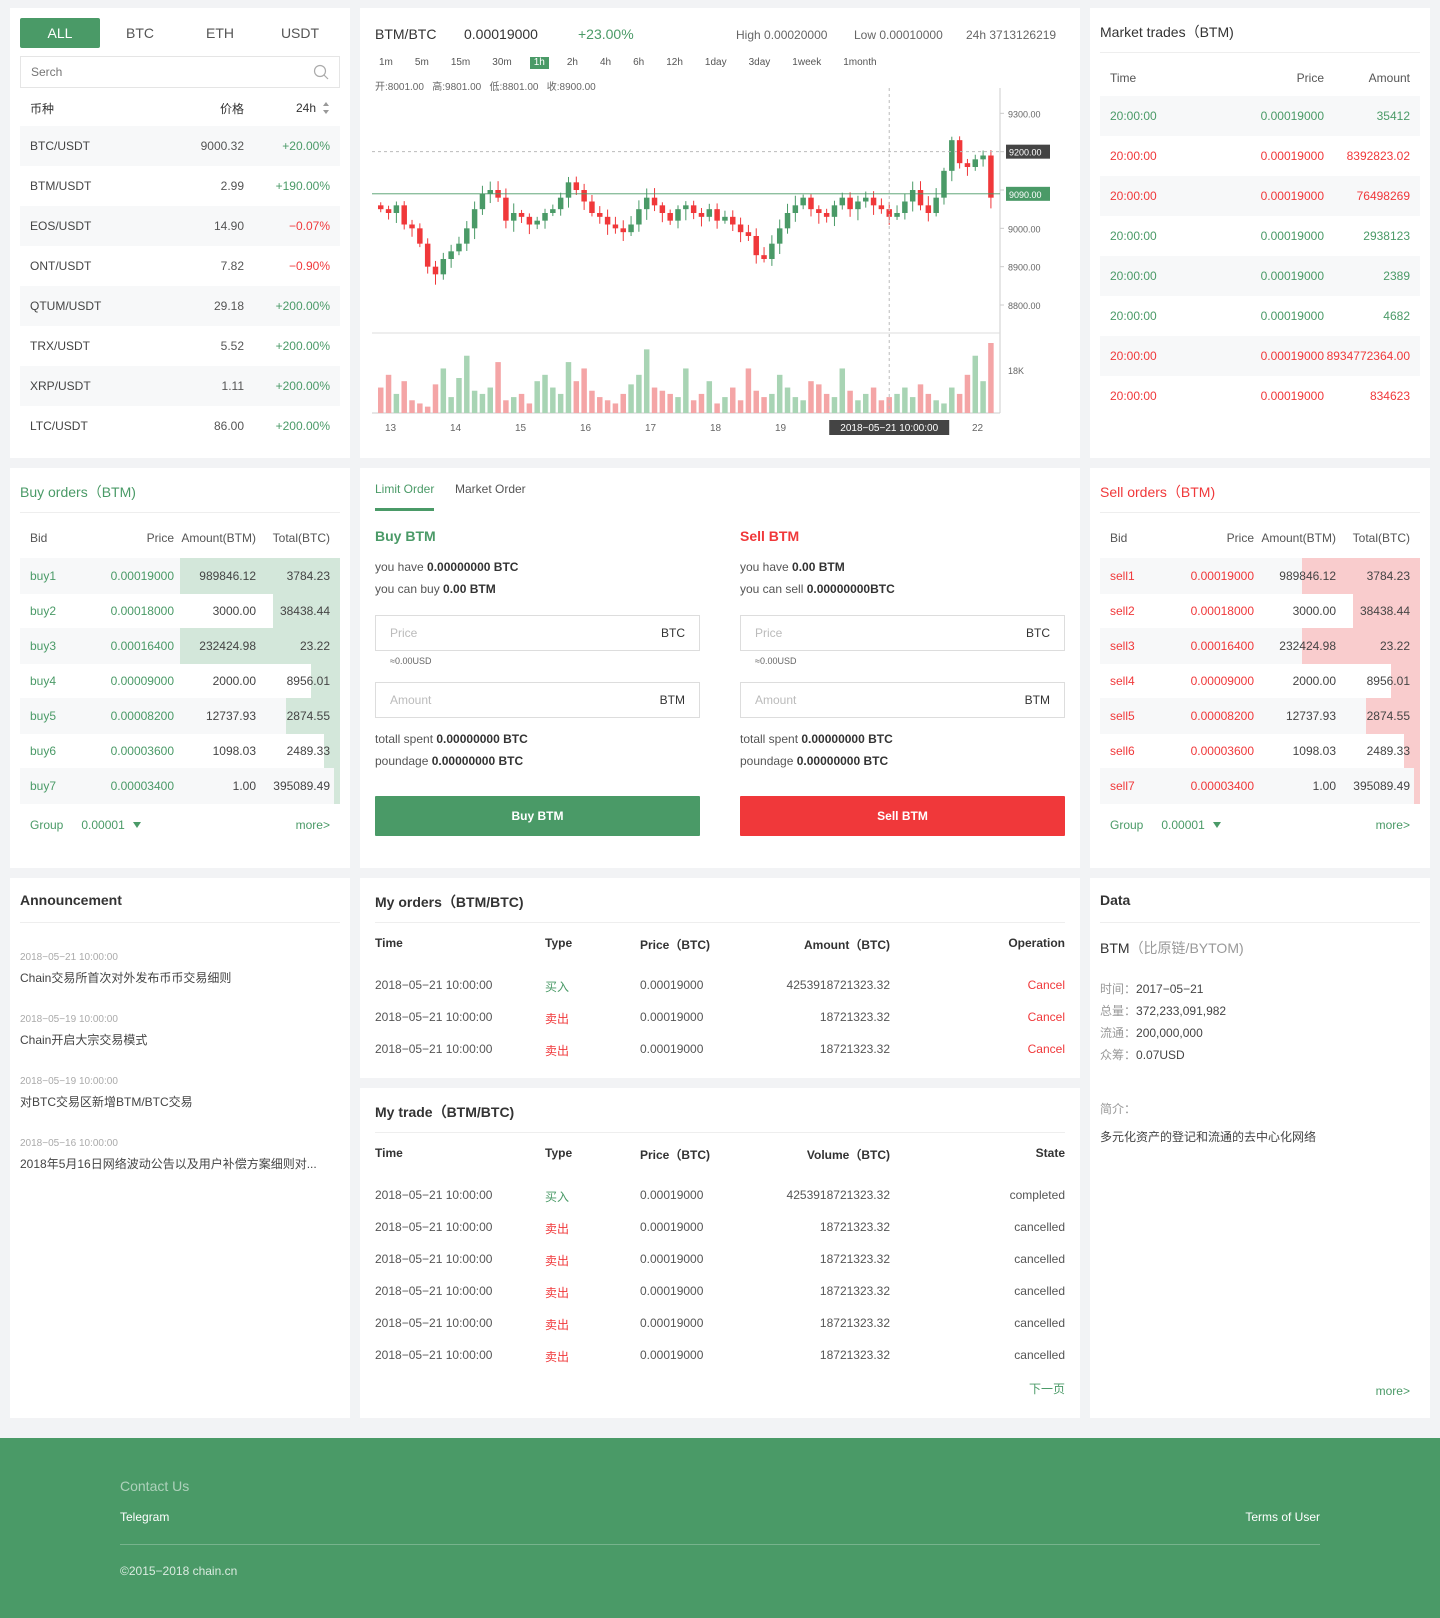 The height and width of the screenshot is (1618, 1440). What do you see at coordinates (321, 72) in the screenshot?
I see `search-icon` at bounding box center [321, 72].